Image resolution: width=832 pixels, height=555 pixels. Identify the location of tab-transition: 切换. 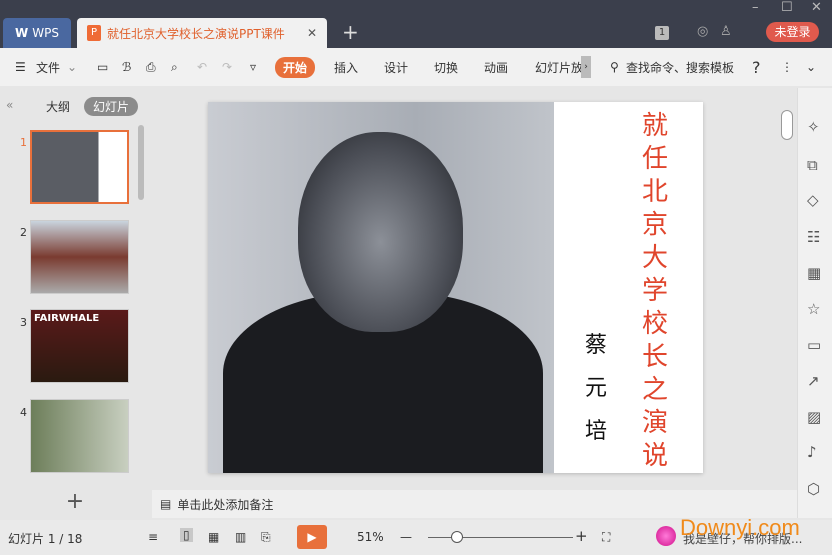
(446, 67).